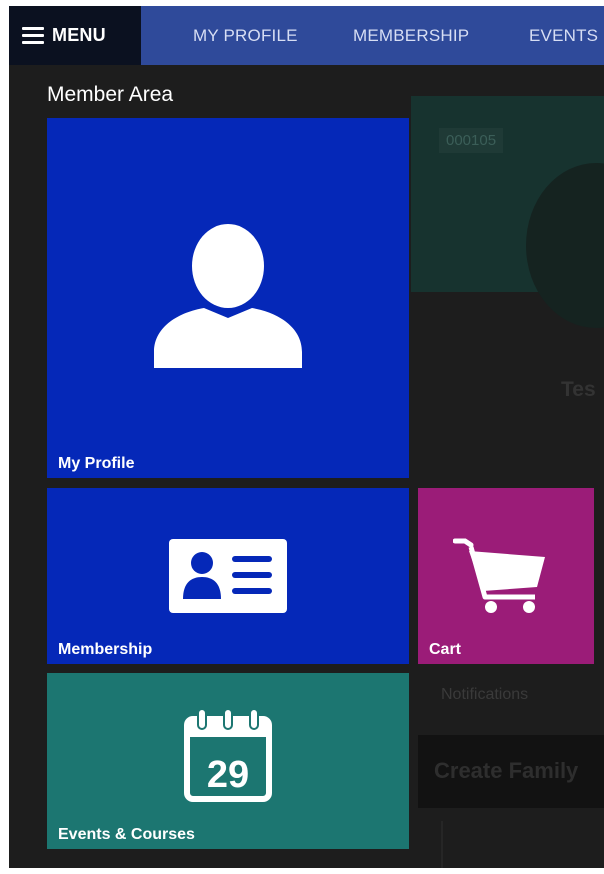  What do you see at coordinates (471, 140) in the screenshot?
I see `member-id-badge: 000105` at bounding box center [471, 140].